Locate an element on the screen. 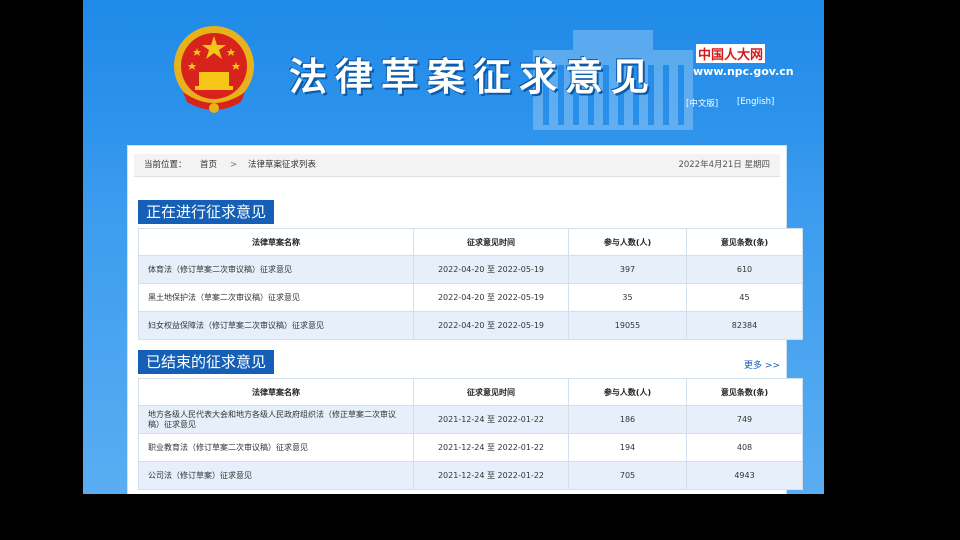  draft-name-link: 公司法（修订草案）征求意见 is located at coordinates (276, 475).